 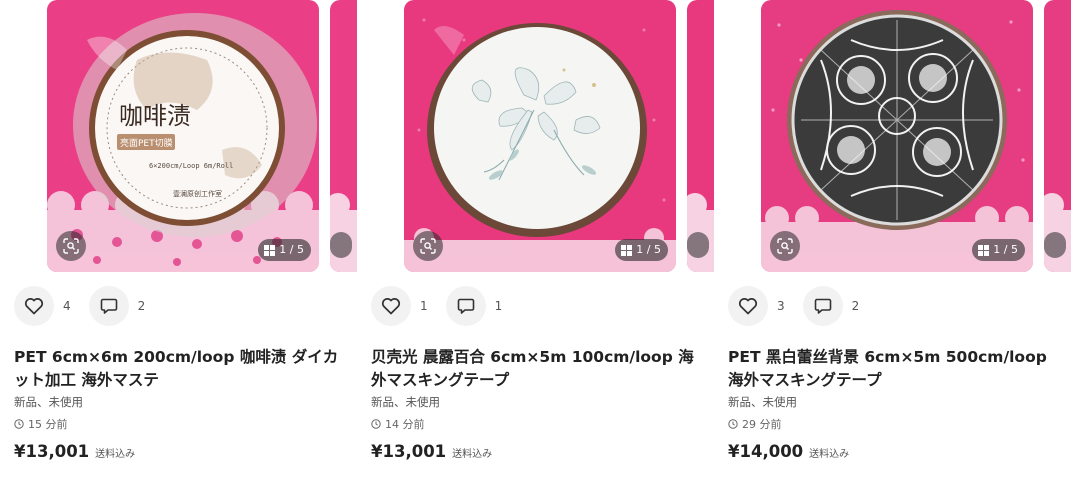 I want to click on product-image: 咖啡渍 亮面PET切膜 6×200cm/Loop 6m/Roll 壹澜原创工作室, so click(x=183, y=136).